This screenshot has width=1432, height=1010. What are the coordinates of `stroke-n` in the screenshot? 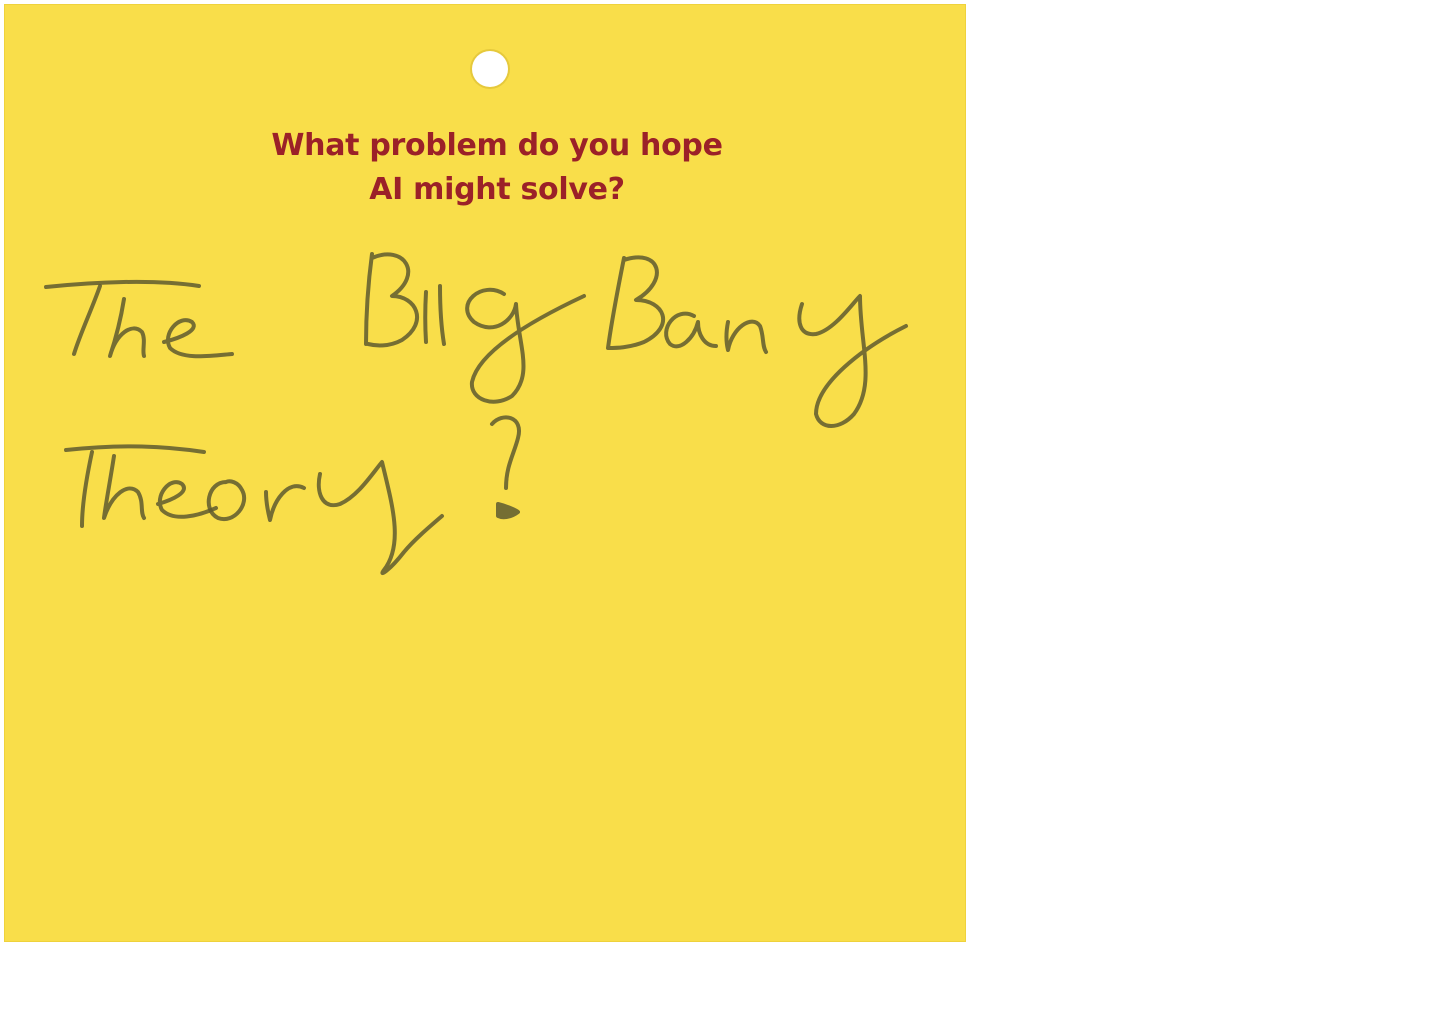 It's located at (746, 336).